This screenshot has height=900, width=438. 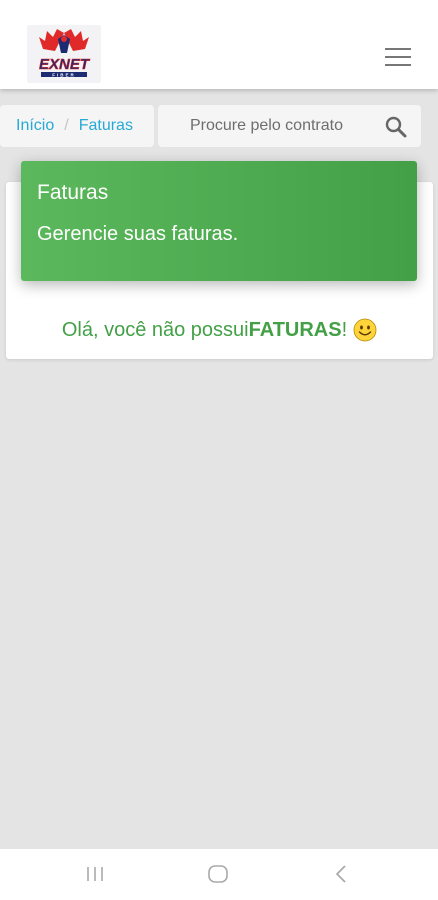 I want to click on back-icon, so click(x=341, y=874).